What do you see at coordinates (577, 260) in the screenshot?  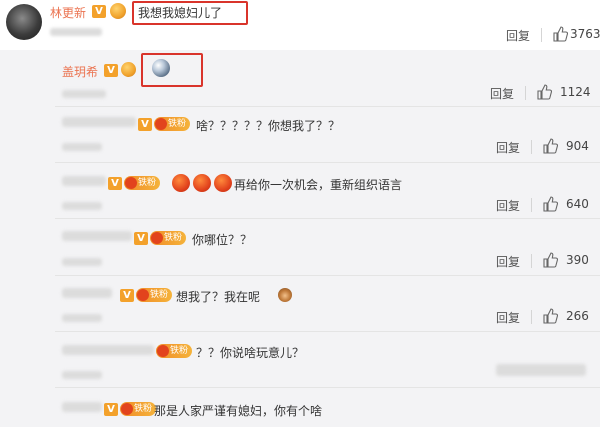 I see `like-count: 390` at bounding box center [577, 260].